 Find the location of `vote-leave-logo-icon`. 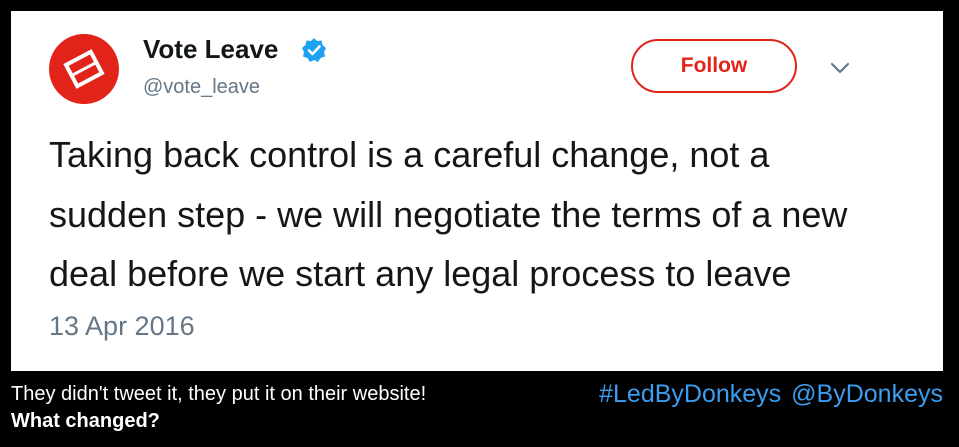

vote-leave-logo-icon is located at coordinates (84, 69).